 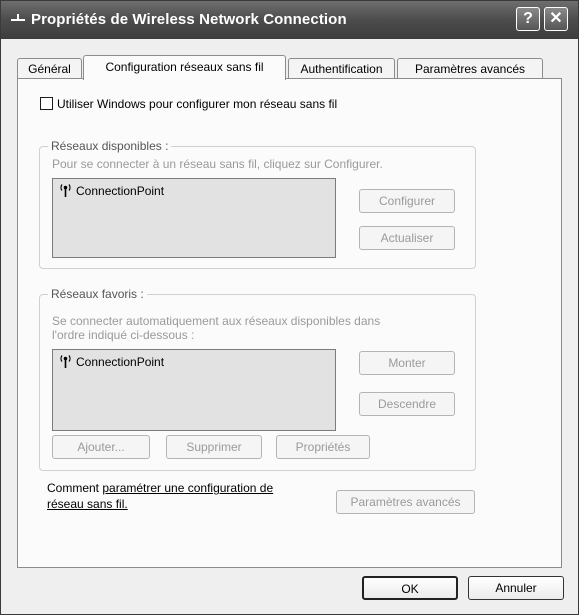 I want to click on properties-button: Propriétés, so click(x=323, y=447).